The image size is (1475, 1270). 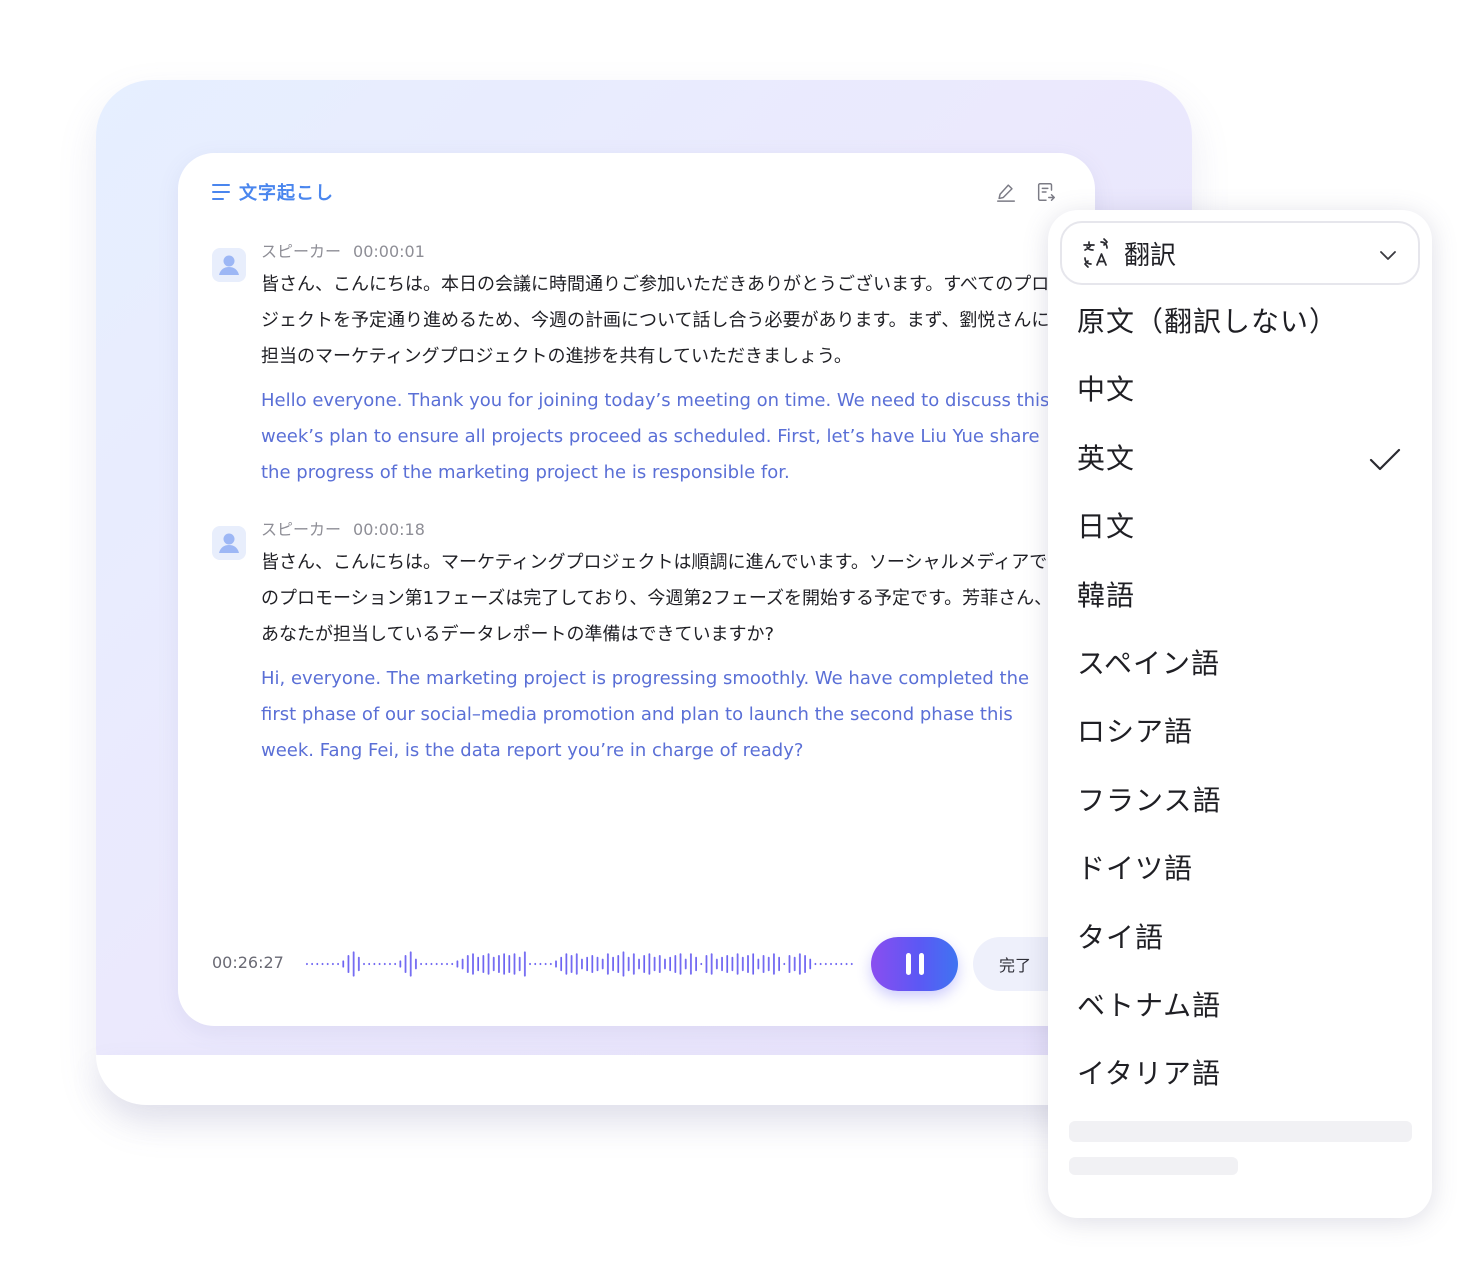 What do you see at coordinates (1208, 321) in the screenshot?
I see `language-option-label: 原文（翻訳しない）` at bounding box center [1208, 321].